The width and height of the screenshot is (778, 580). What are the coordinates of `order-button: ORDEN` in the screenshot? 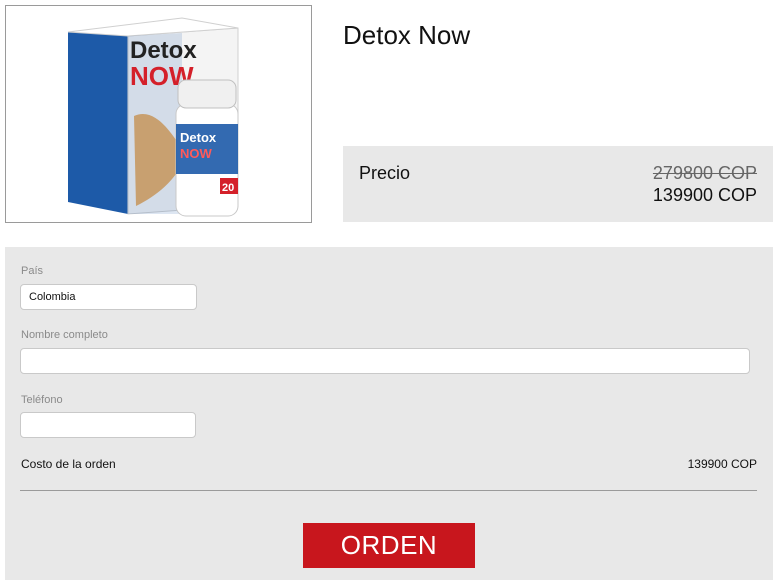 It's located at (389, 545).